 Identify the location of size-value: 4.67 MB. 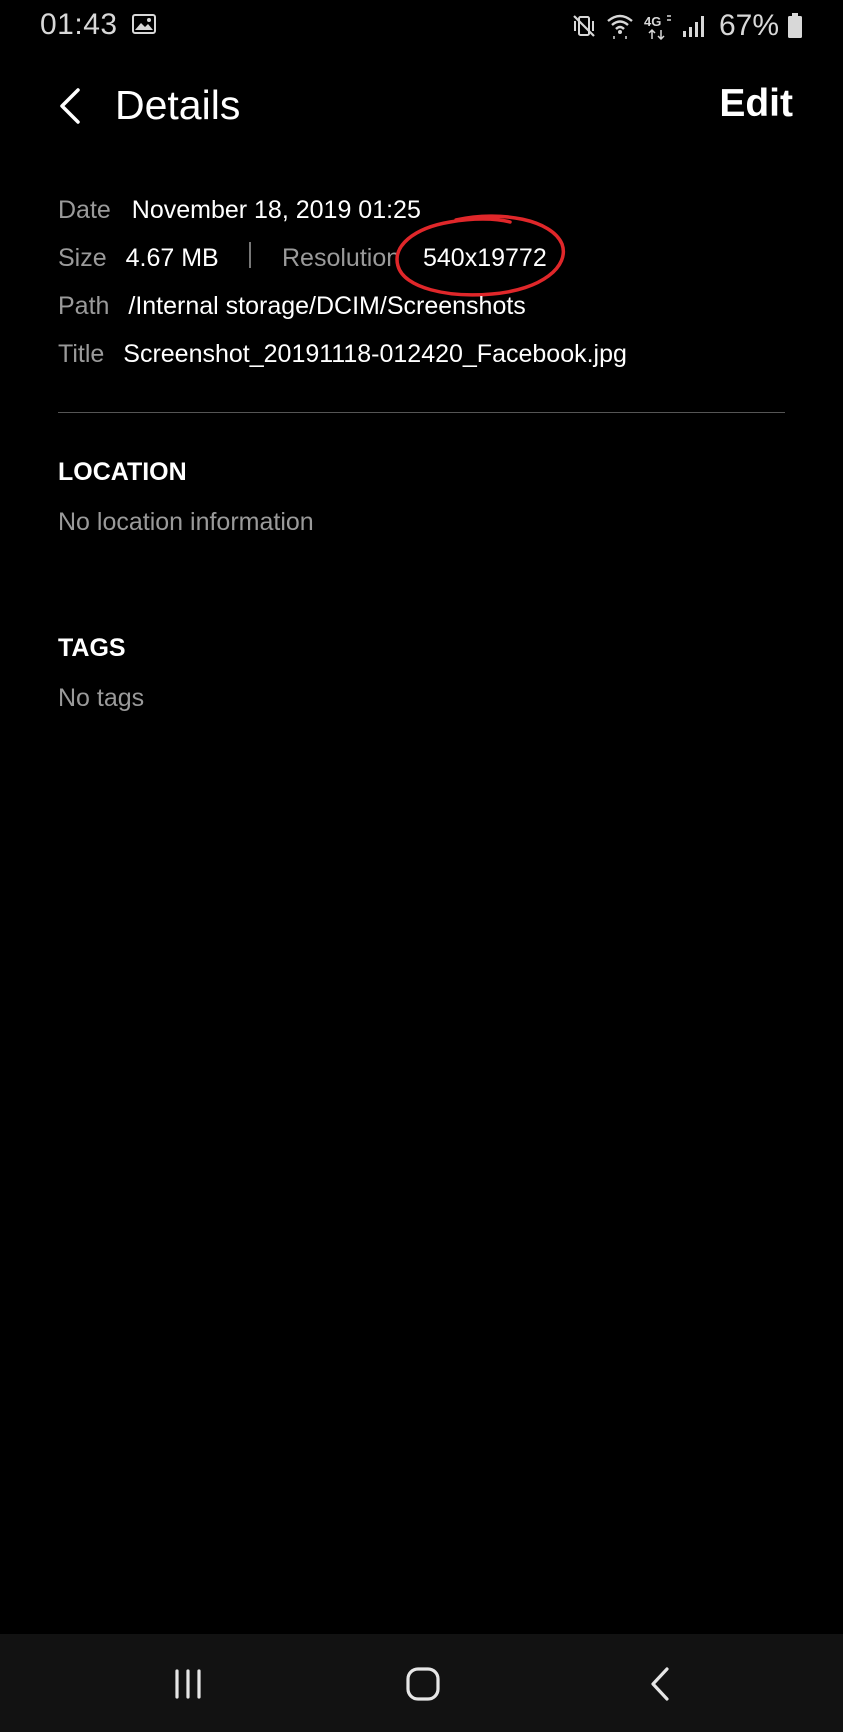
(172, 258).